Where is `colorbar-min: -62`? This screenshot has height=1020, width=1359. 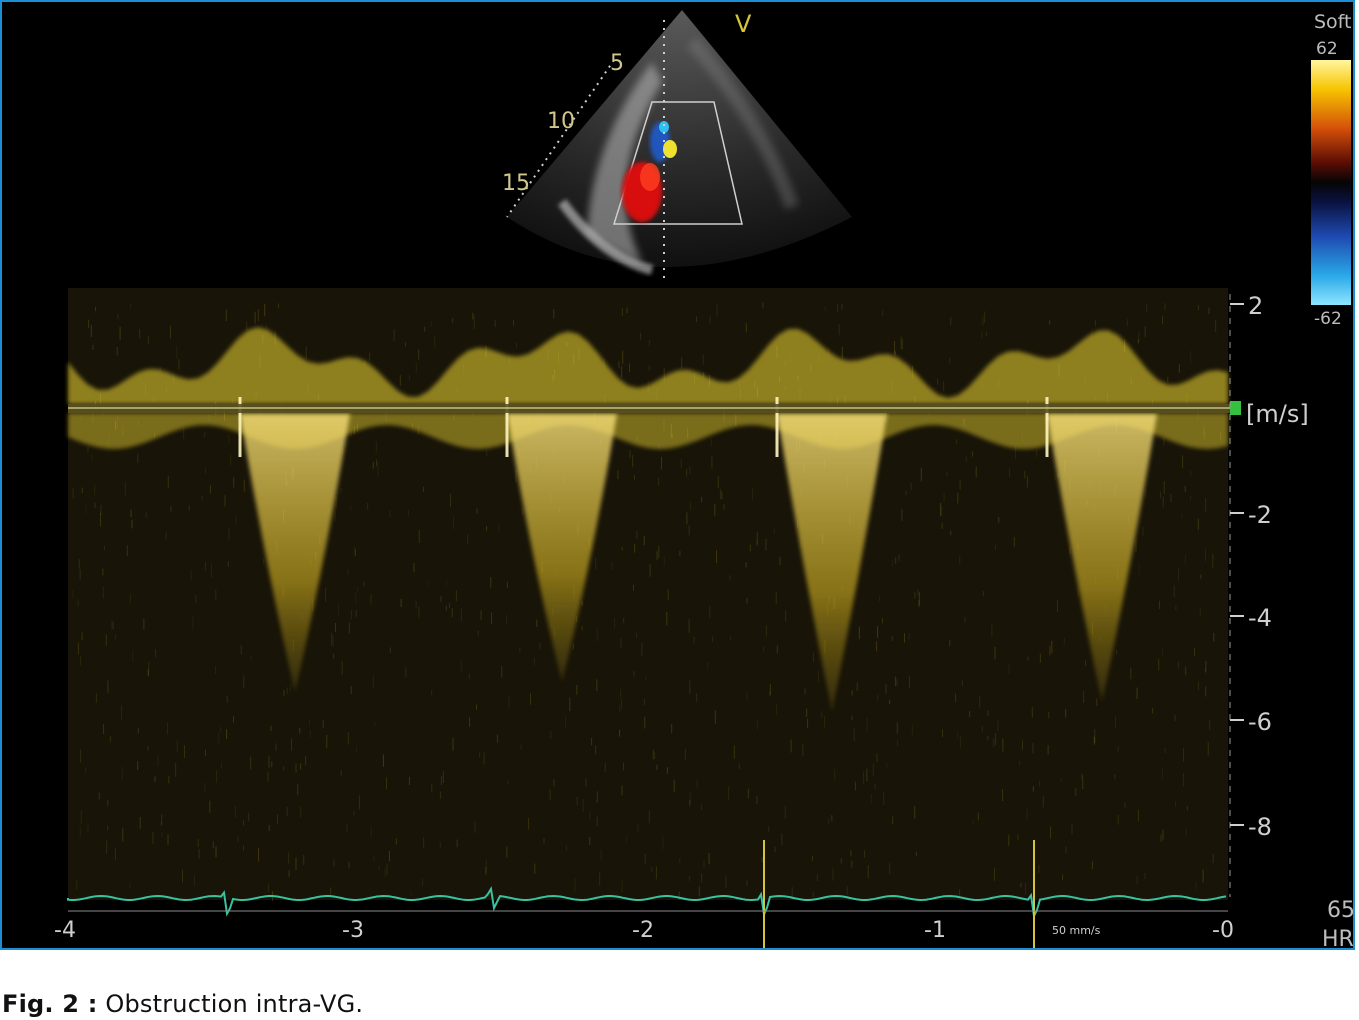 colorbar-min: -62 is located at coordinates (1328, 319).